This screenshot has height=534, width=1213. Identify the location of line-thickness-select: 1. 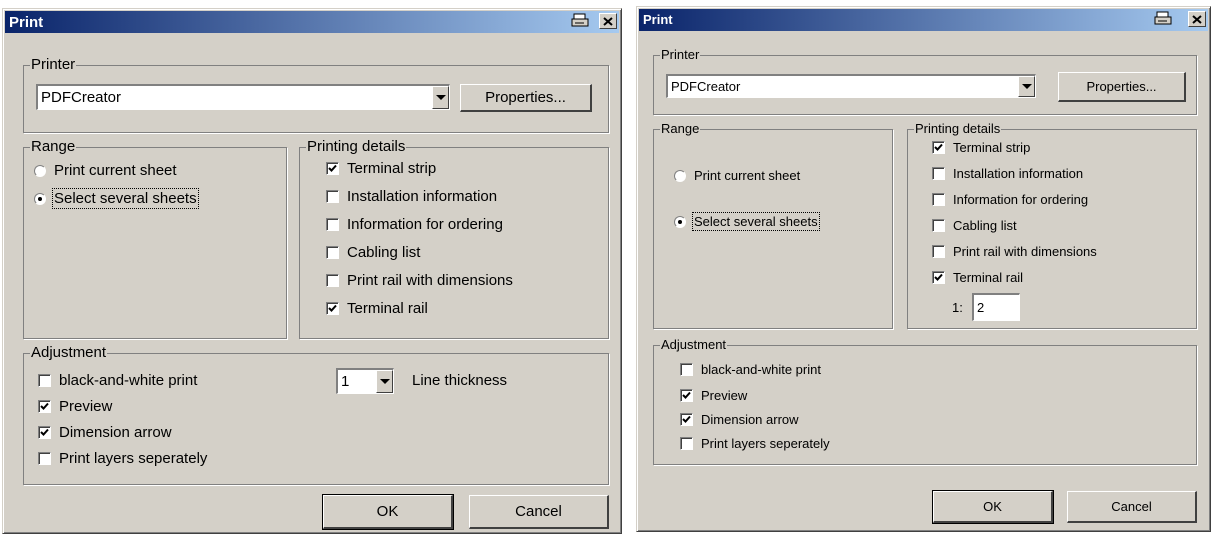
(365, 381).